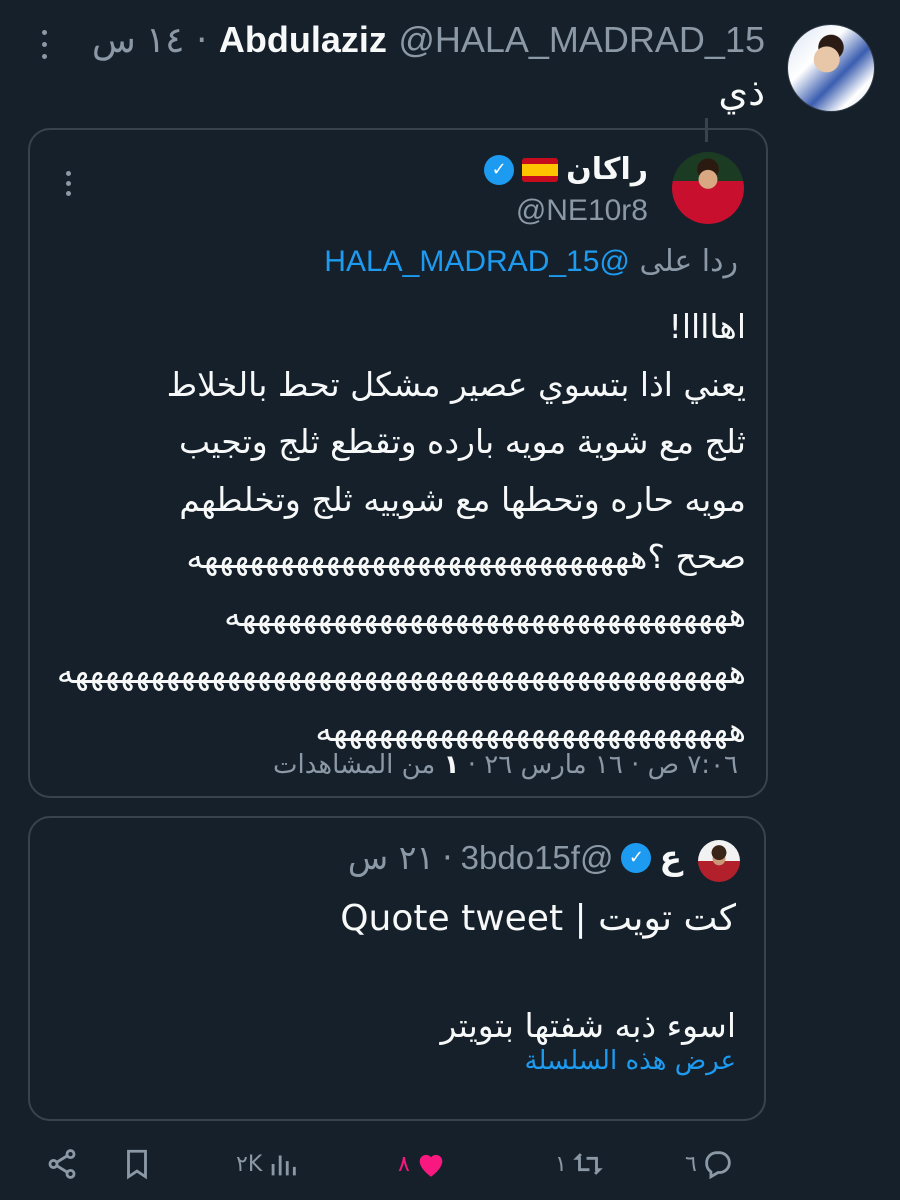 The image size is (900, 1200). I want to click on meta-date: ١٦ مارس ٢٦, so click(553, 765).